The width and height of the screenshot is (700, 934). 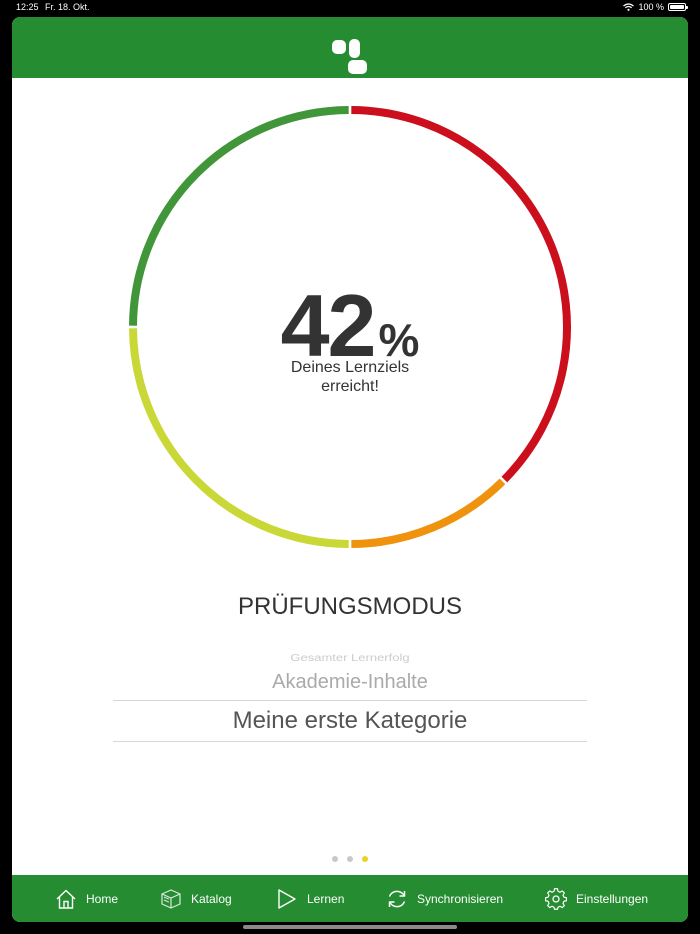 I want to click on status-right: 100 %, so click(x=655, y=7).